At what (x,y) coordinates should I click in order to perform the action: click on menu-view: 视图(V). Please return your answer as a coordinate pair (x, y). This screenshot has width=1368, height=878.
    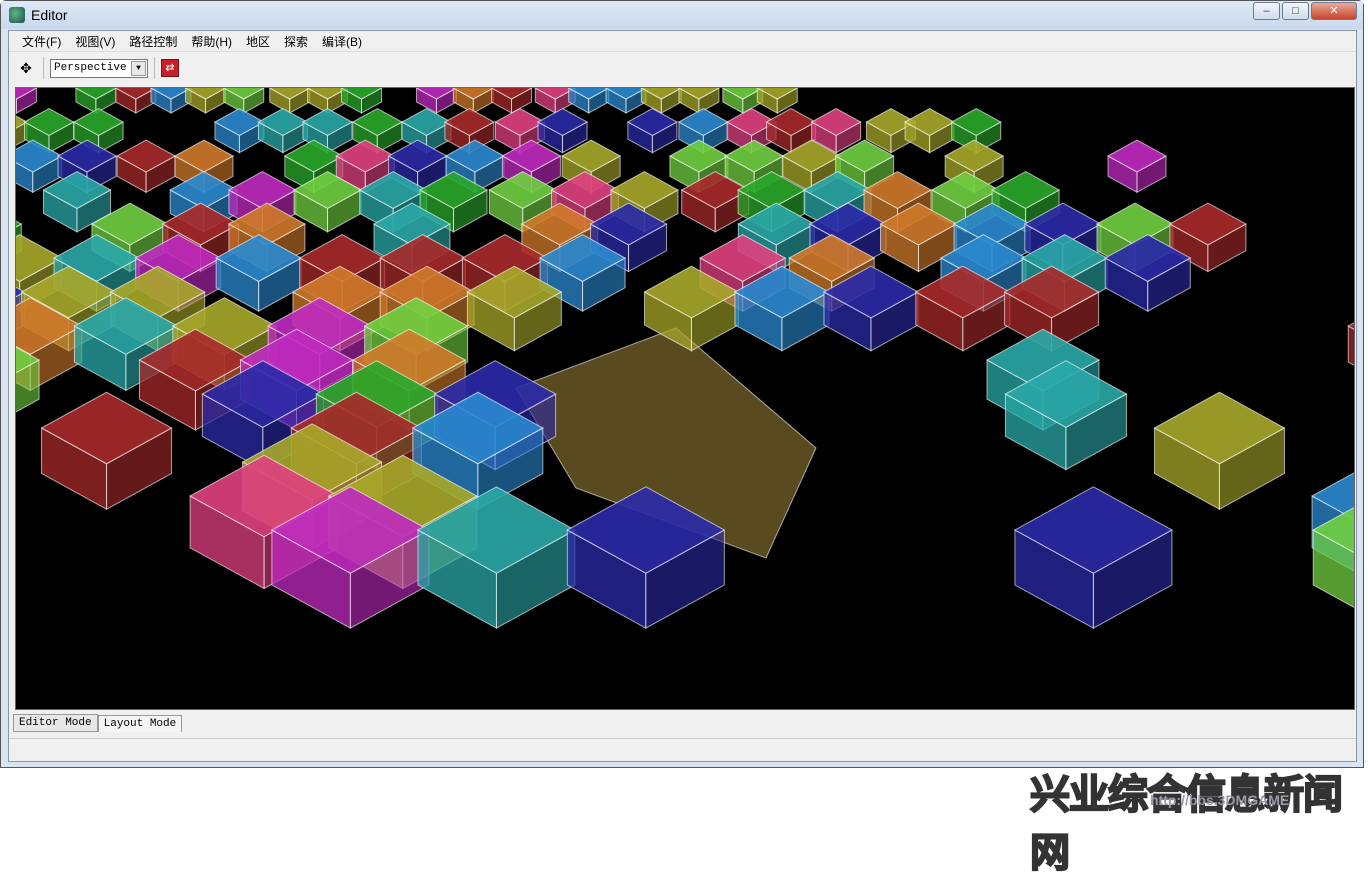
    Looking at the image, I should click on (95, 41).